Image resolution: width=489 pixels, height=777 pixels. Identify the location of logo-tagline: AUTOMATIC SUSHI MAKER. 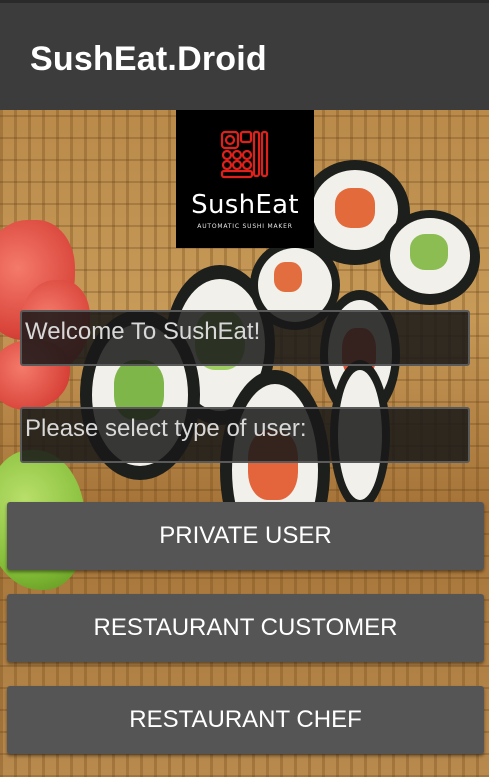
(245, 226).